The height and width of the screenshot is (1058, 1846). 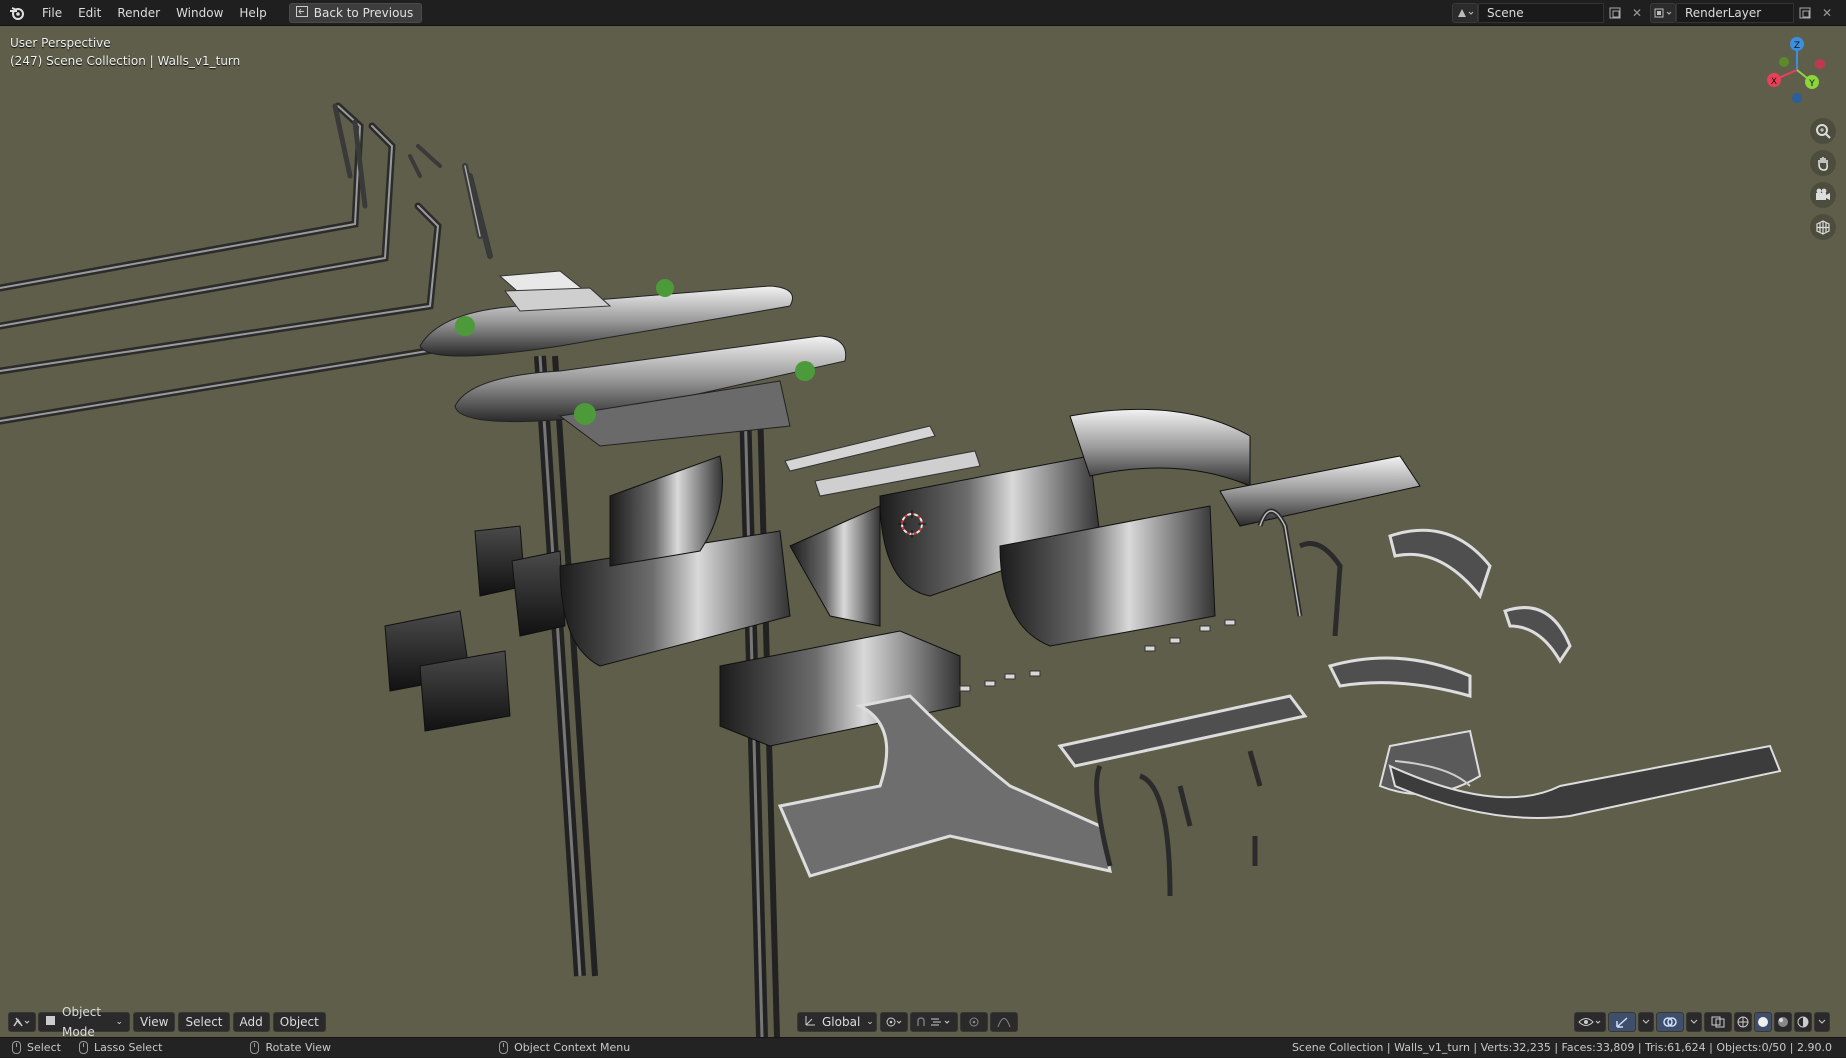 What do you see at coordinates (252, 13) in the screenshot?
I see `menu-help: Help` at bounding box center [252, 13].